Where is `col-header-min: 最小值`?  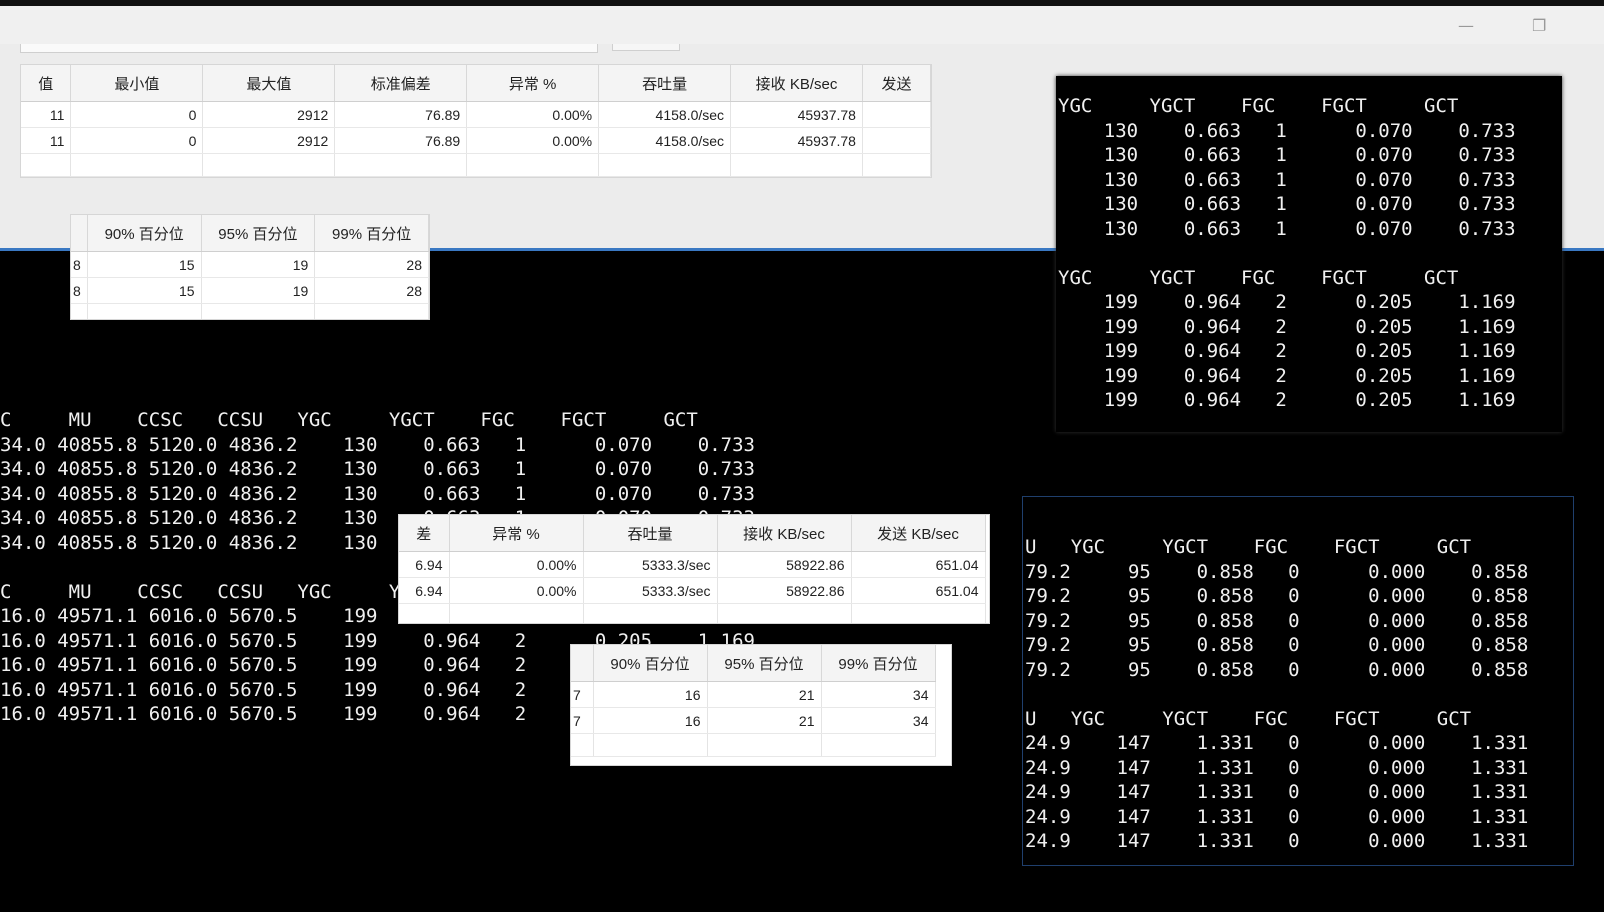 col-header-min: 最小值 is located at coordinates (137, 83).